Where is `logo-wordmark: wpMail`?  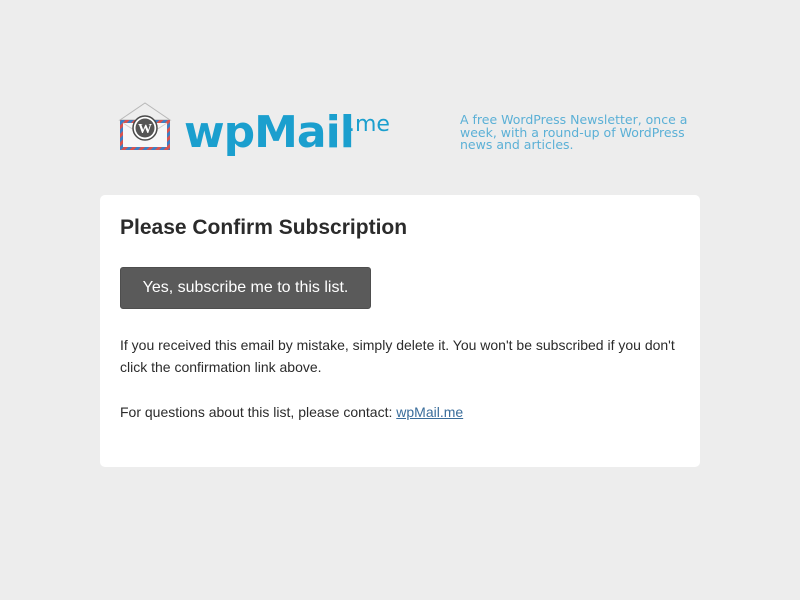 logo-wordmark: wpMail is located at coordinates (269, 132).